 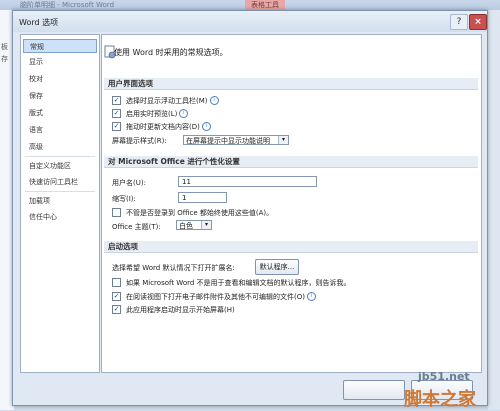 I want to click on nav-item-language: 语言, so click(x=60, y=130).